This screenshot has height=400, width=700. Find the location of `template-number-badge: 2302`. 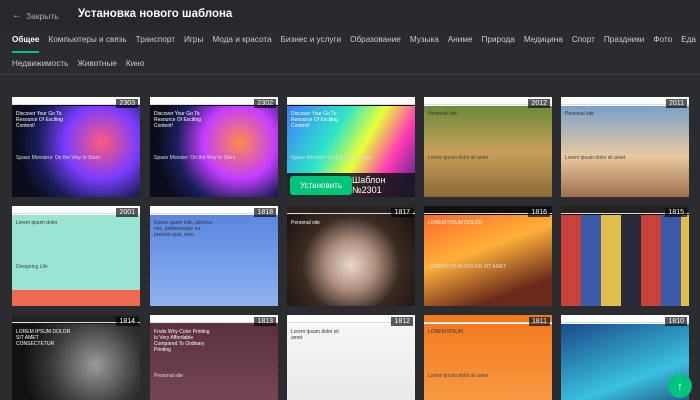

template-number-badge: 2302 is located at coordinates (265, 103).